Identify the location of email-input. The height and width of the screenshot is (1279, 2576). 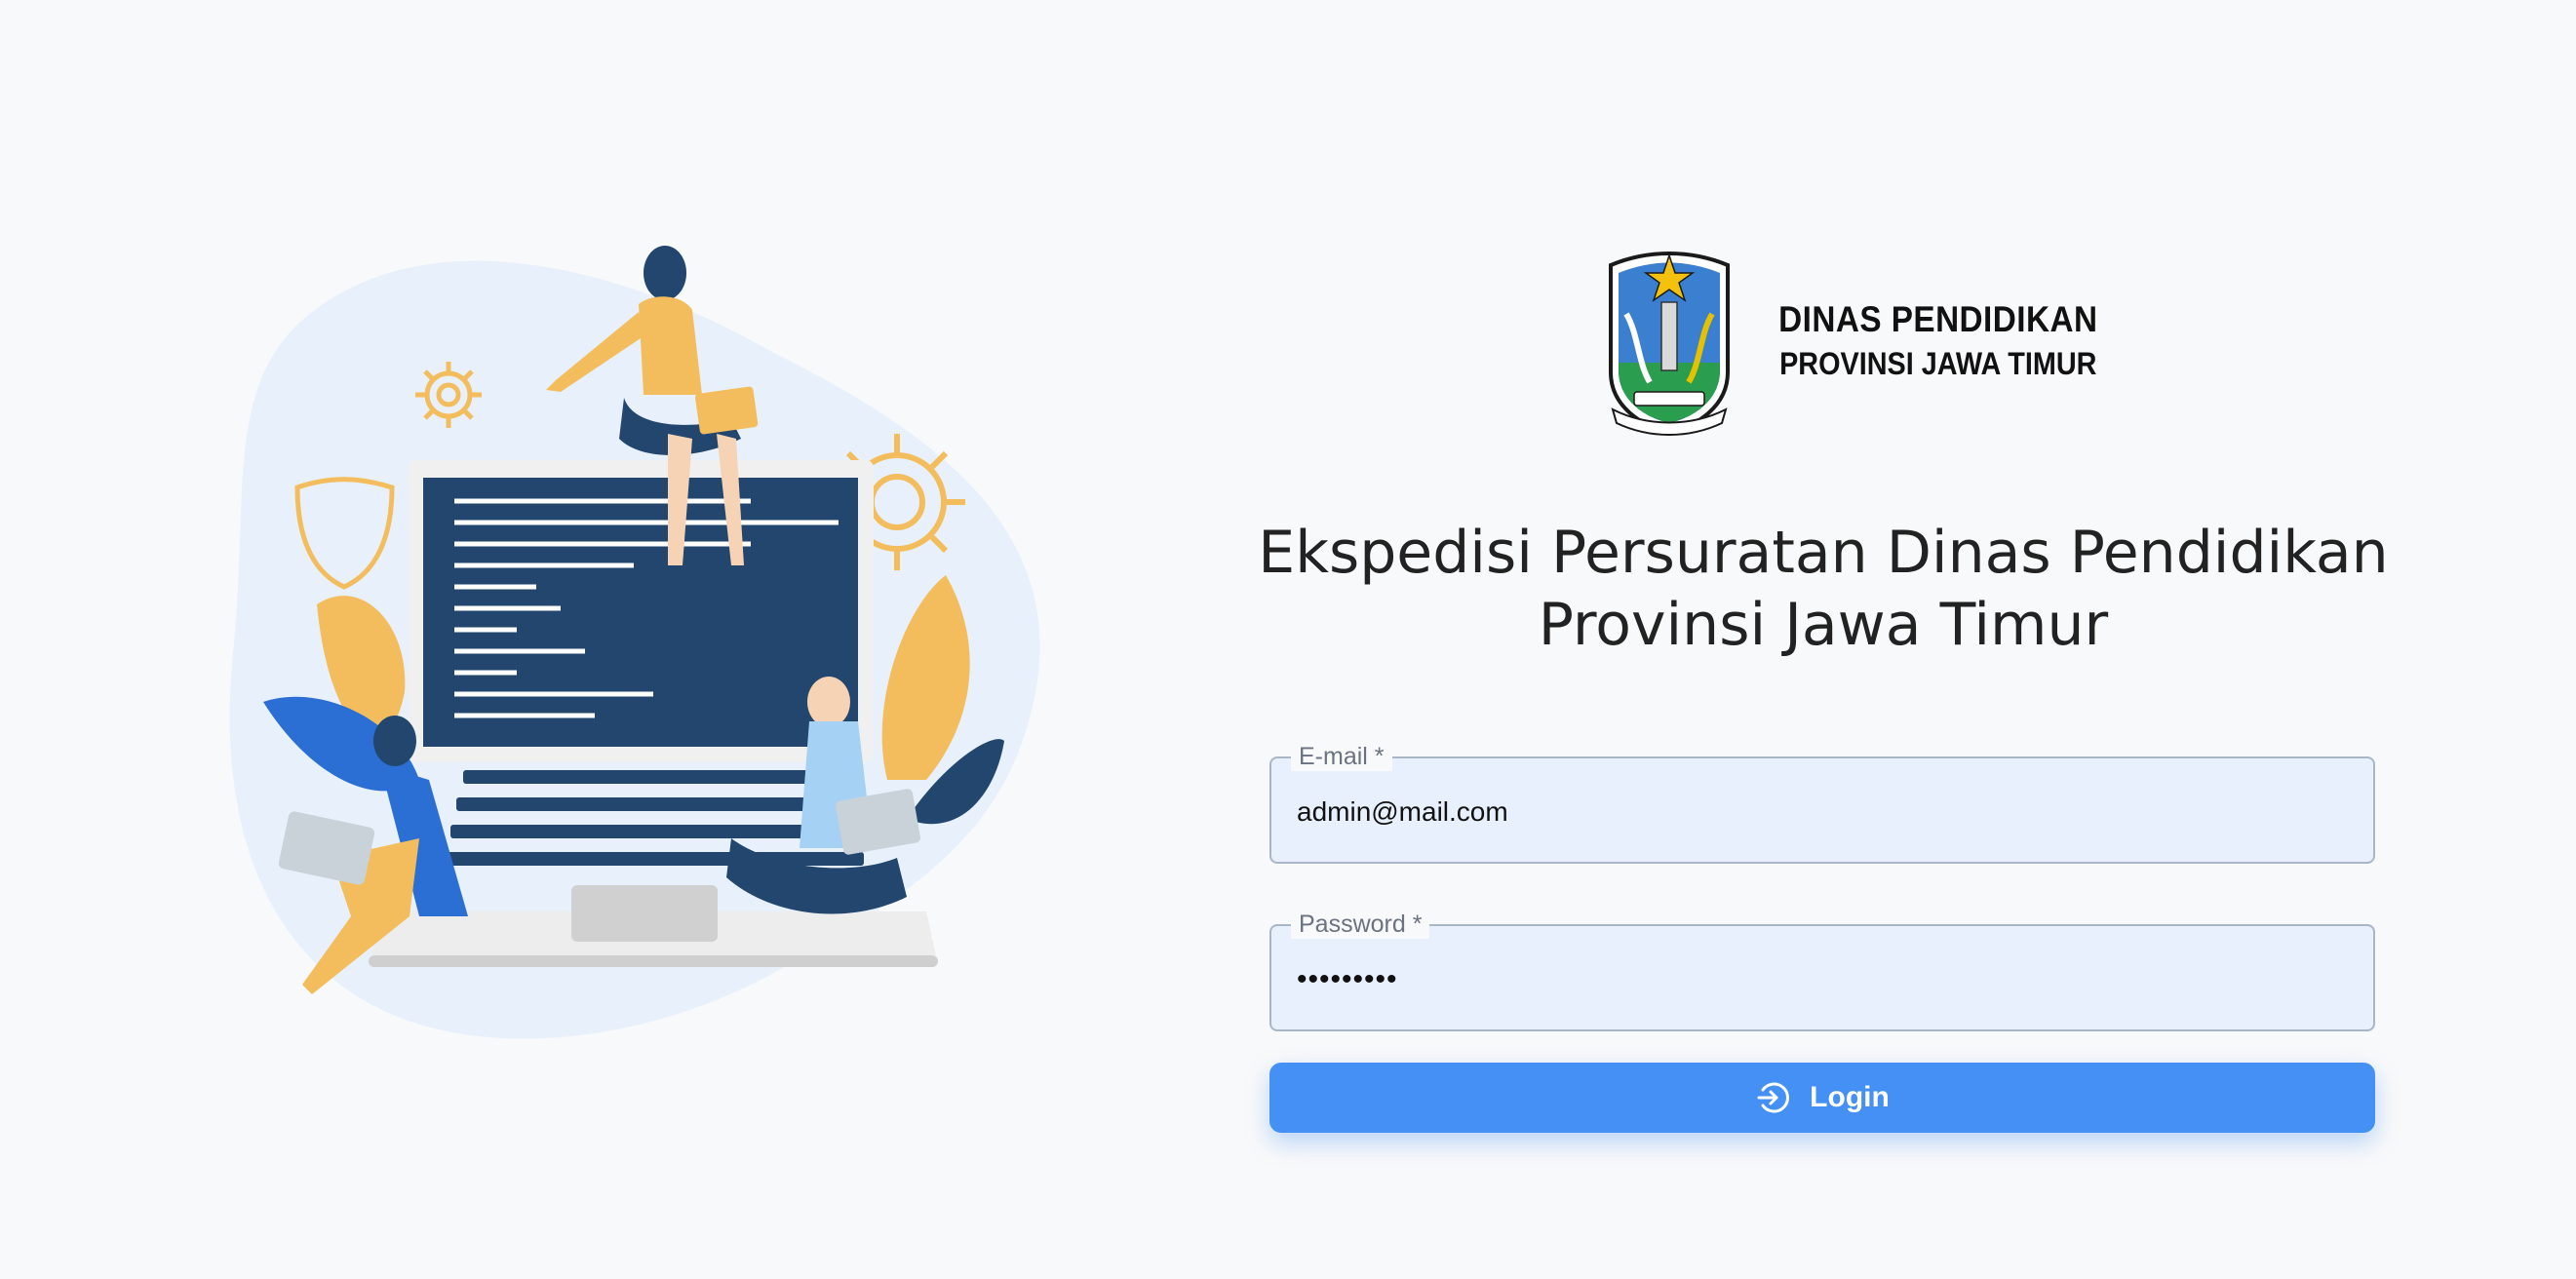
(1818, 812).